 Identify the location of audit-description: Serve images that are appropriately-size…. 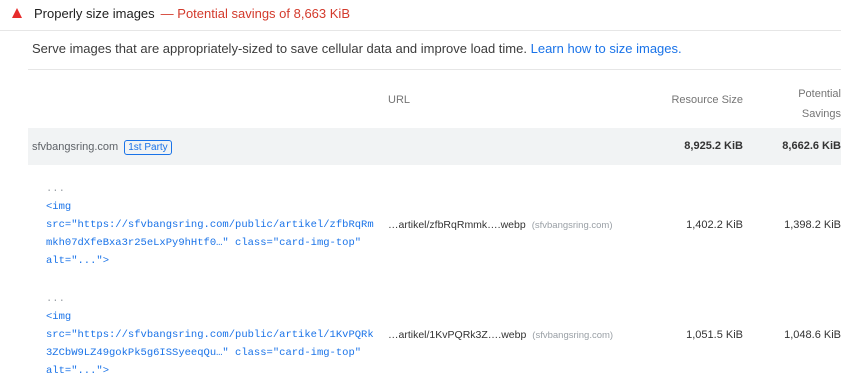
(357, 48).